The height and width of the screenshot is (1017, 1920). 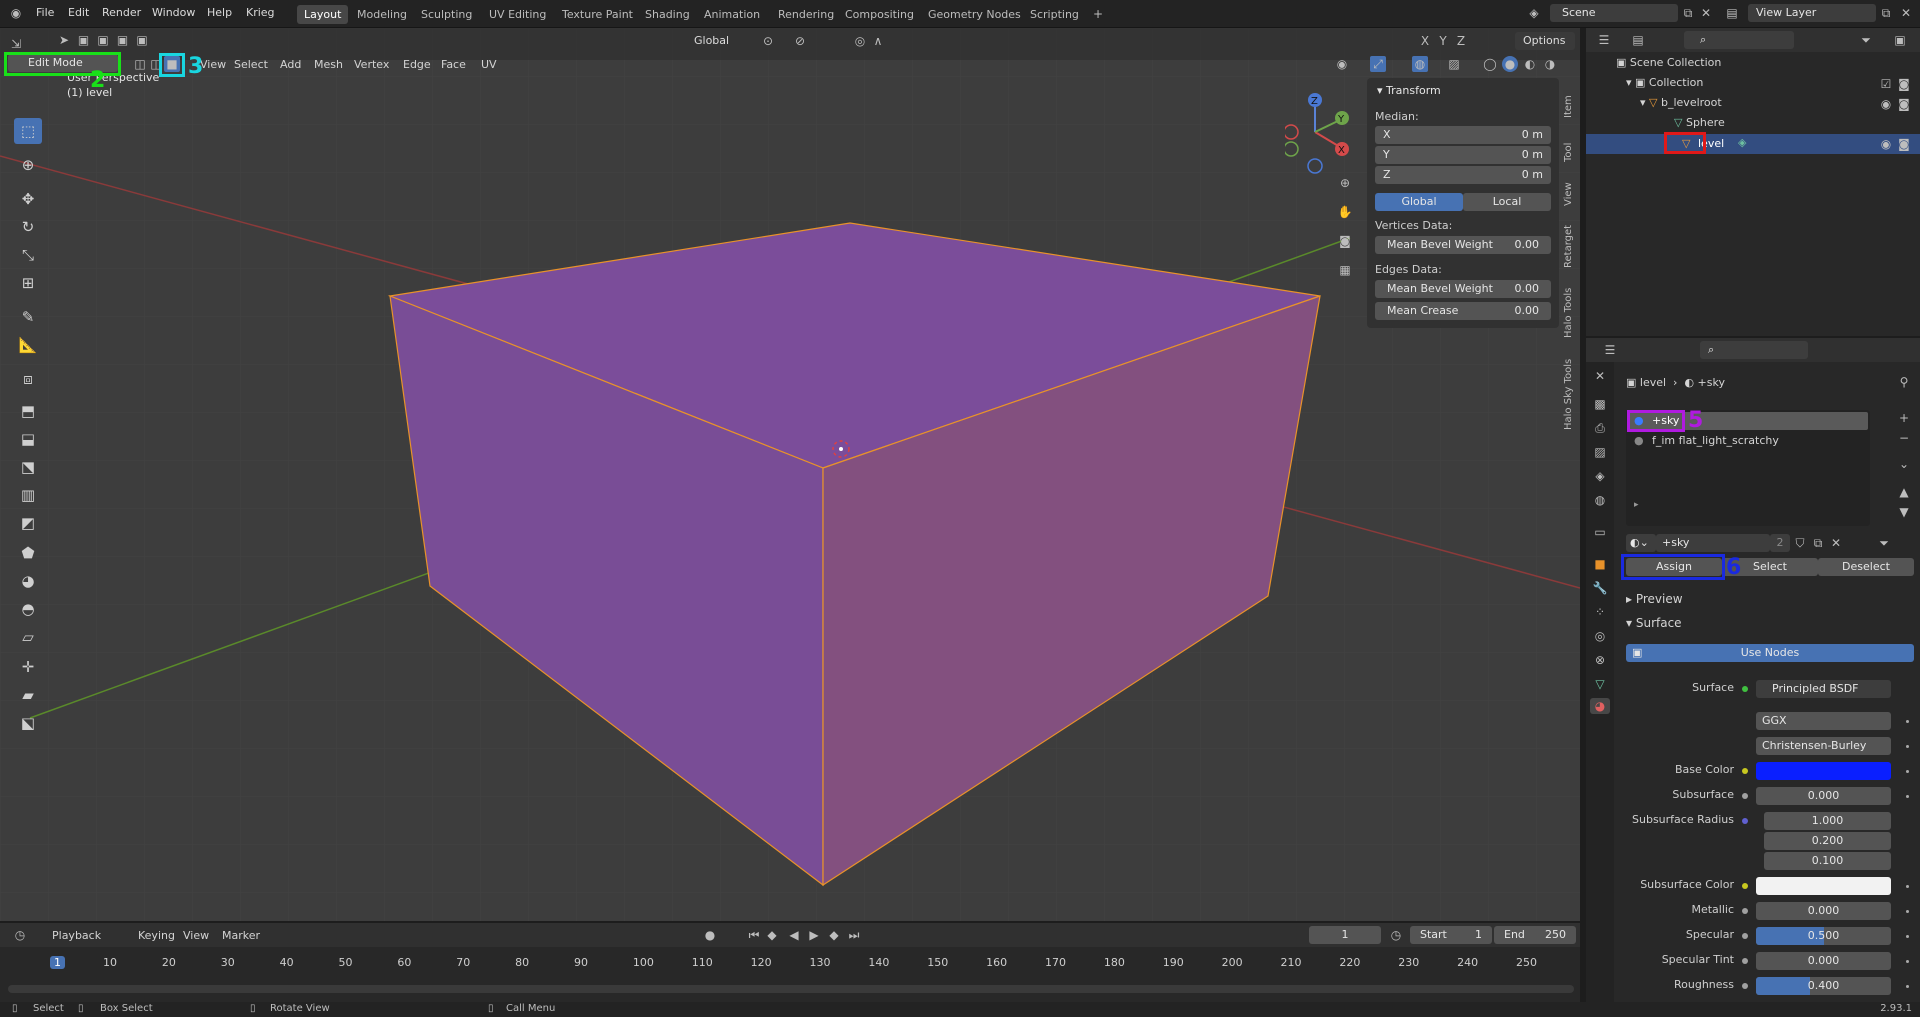 What do you see at coordinates (1836, 543) in the screenshot?
I see `unlink-material-icon: ✕` at bounding box center [1836, 543].